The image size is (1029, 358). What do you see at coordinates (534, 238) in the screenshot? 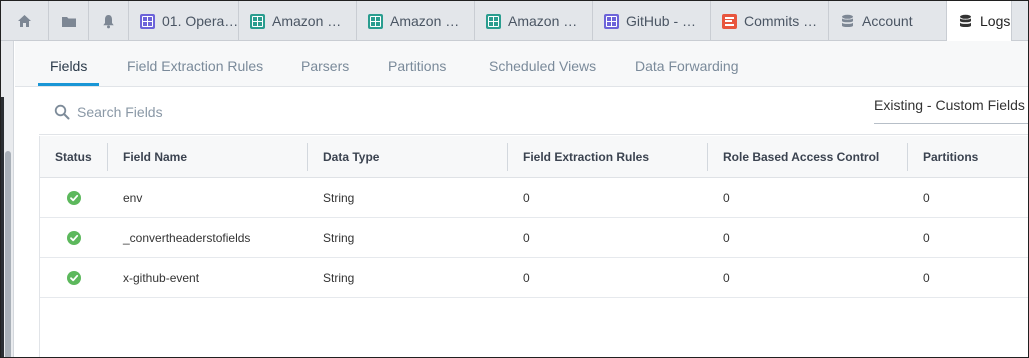
I see `table-row: _convertheaderstofields String 0 0 0` at bounding box center [534, 238].